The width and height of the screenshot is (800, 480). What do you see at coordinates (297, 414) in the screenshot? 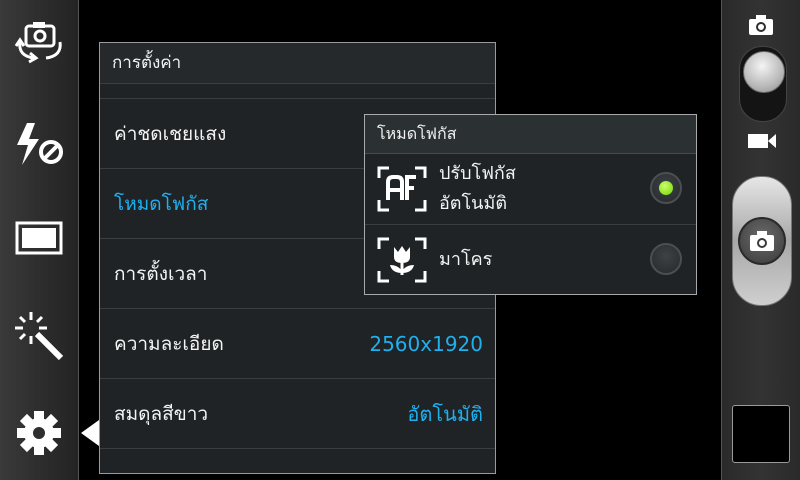
I see `setting-white-balance: สมดุลสีขาว อัตโนมัติ` at bounding box center [297, 414].